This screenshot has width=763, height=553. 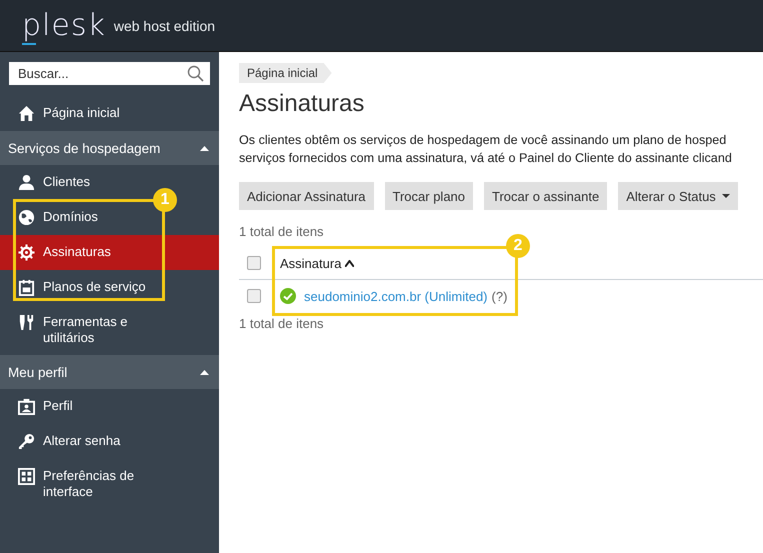 I want to click on search-icon, so click(x=195, y=73).